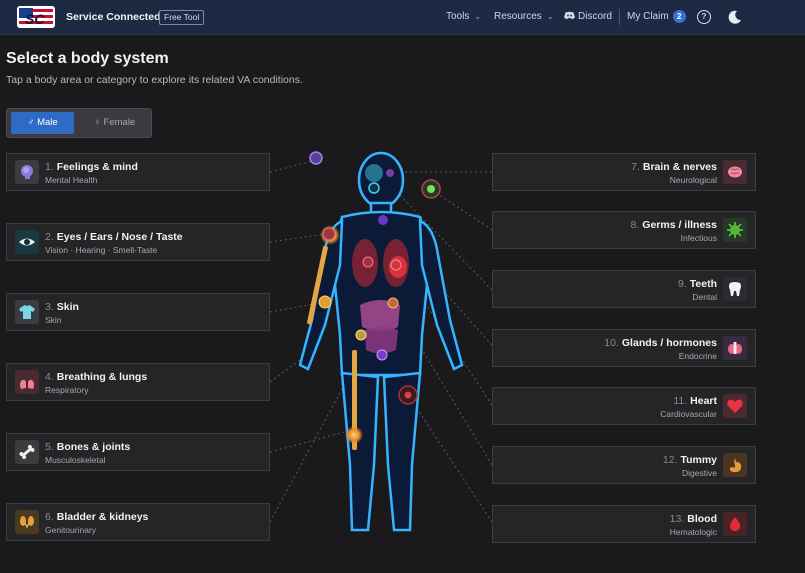 This screenshot has width=805, height=573. Describe the element at coordinates (595, 16) in the screenshot. I see `nav-discord-label: Discord` at that location.